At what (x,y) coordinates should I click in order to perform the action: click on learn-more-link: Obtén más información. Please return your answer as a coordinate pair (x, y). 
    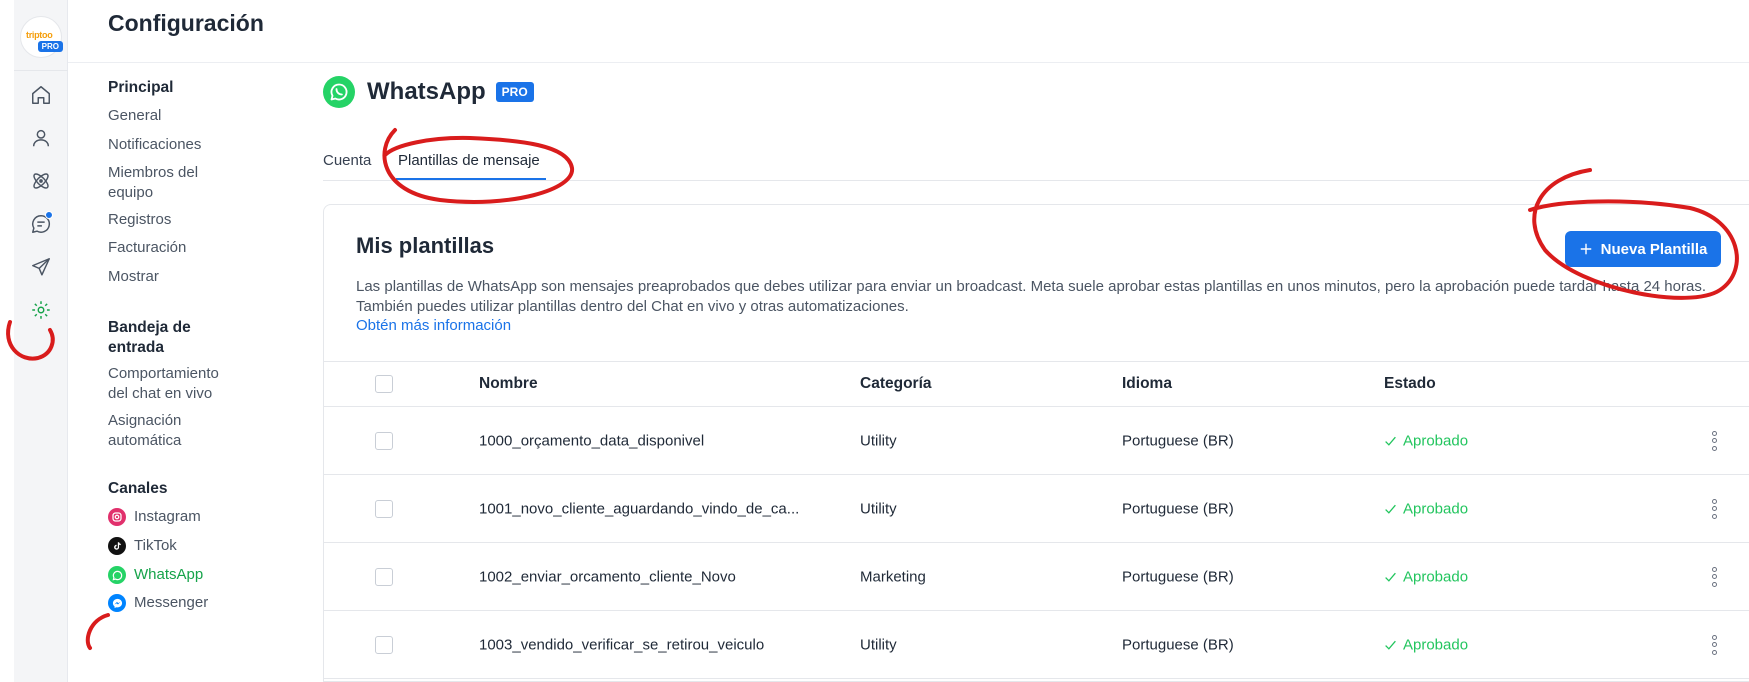
    Looking at the image, I should click on (433, 325).